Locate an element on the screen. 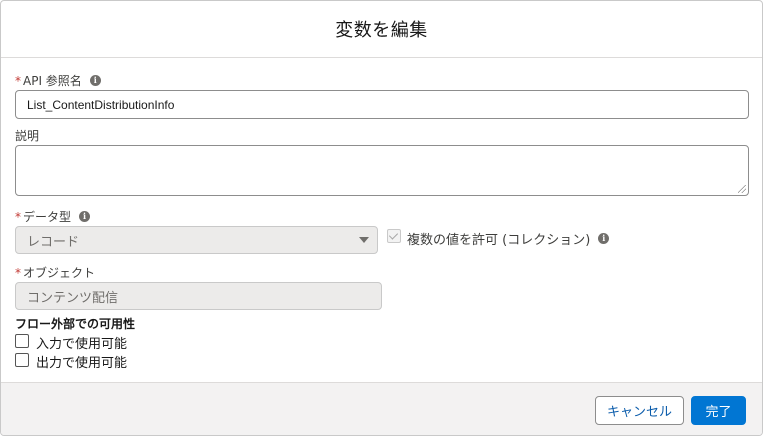  api-name-value: List_ContentDistributionInfo is located at coordinates (101, 104).